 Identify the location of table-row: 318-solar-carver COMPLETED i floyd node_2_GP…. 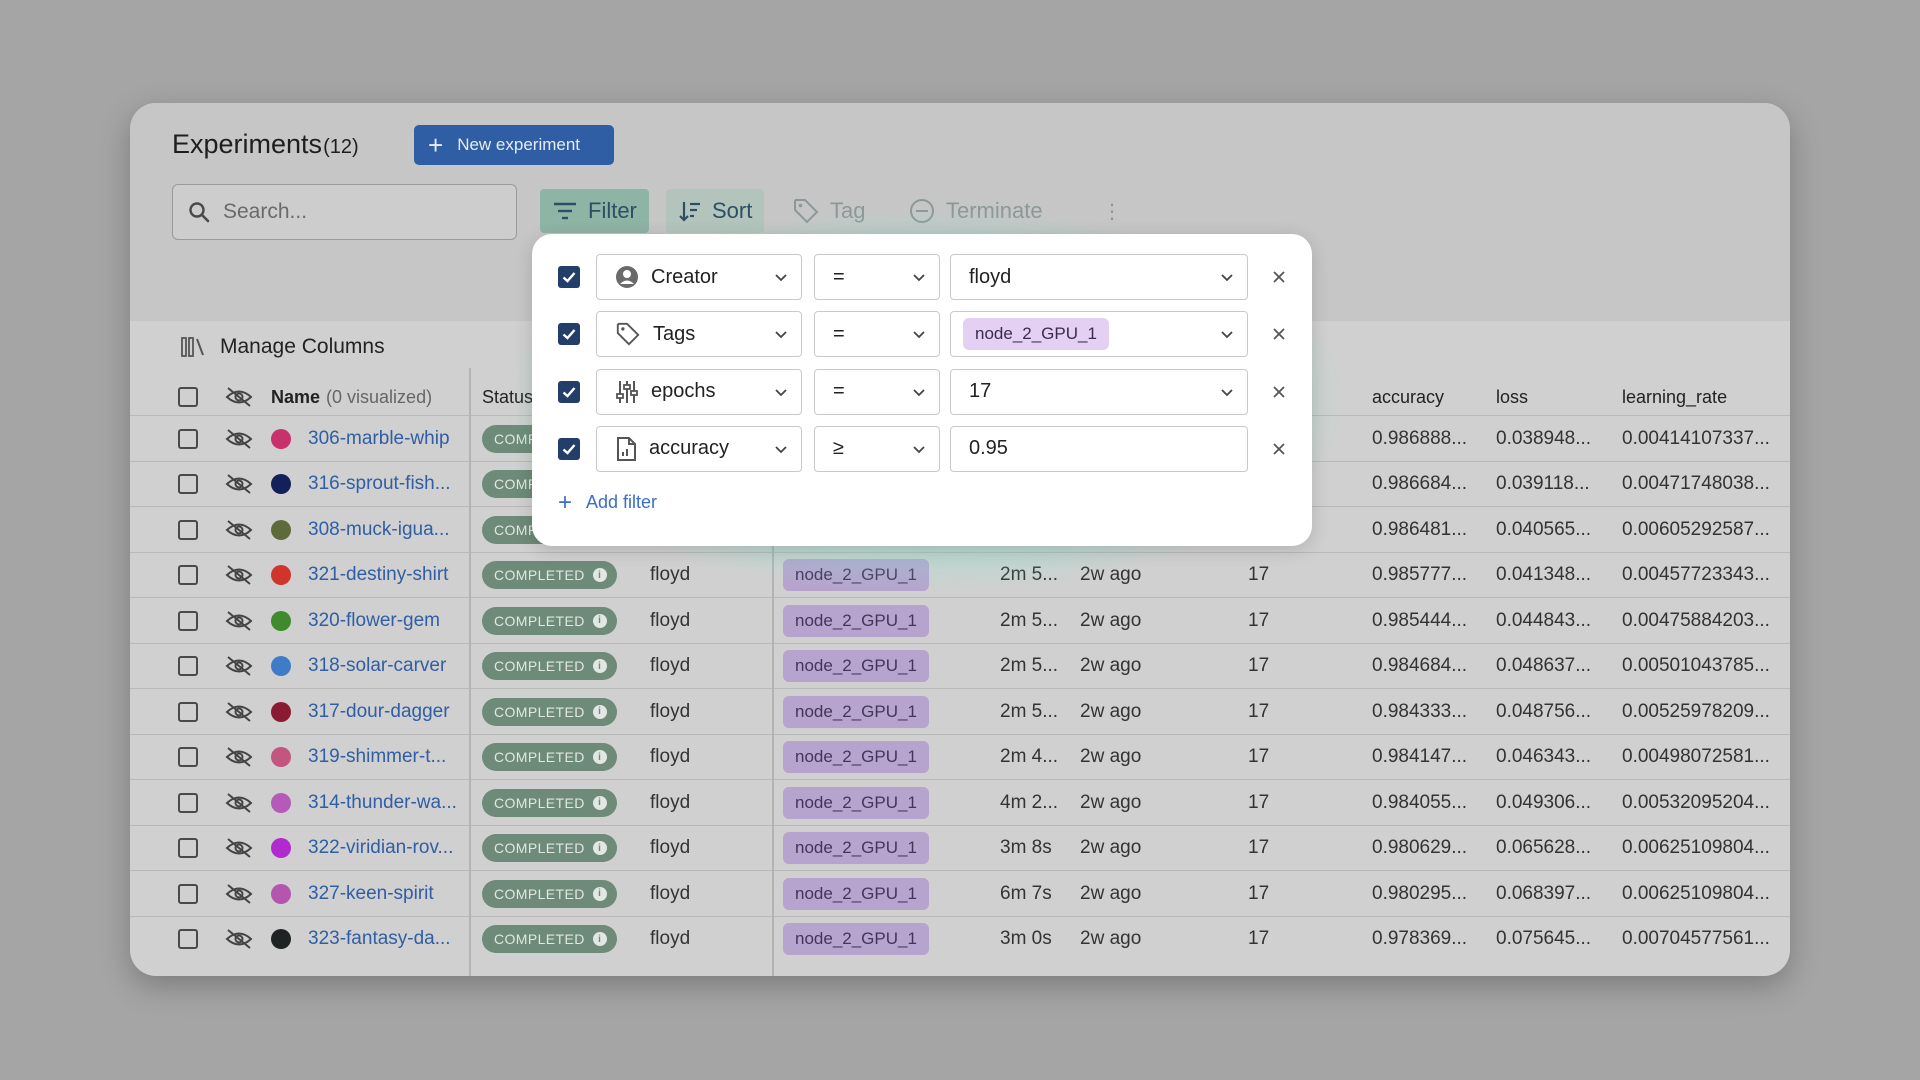
(960, 665).